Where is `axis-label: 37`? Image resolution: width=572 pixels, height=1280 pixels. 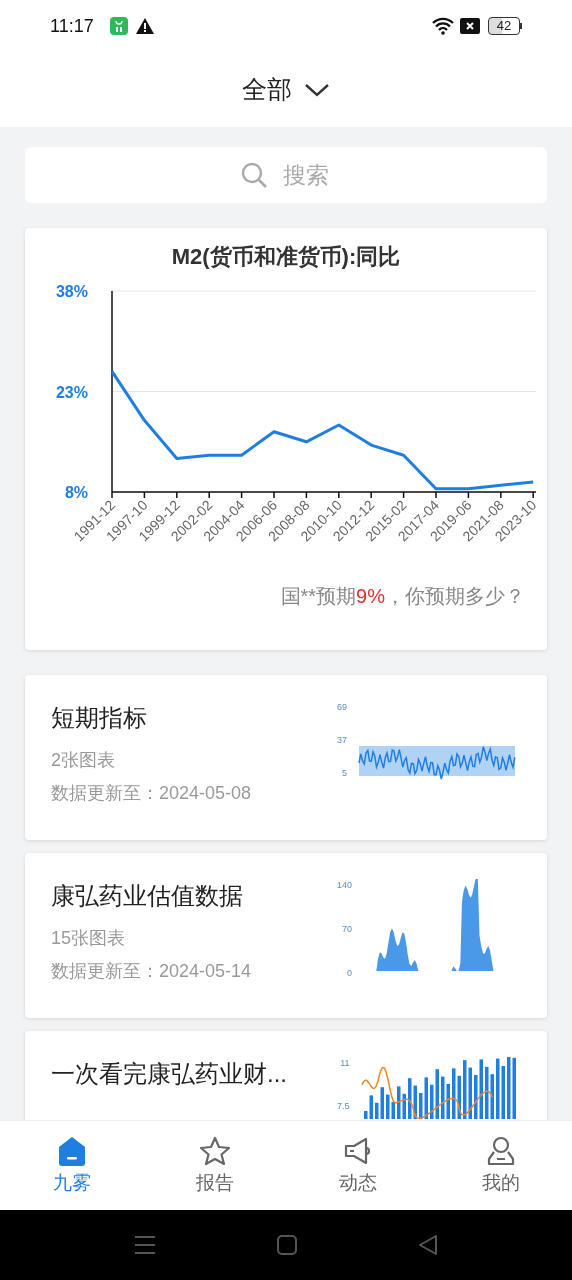
axis-label: 37 is located at coordinates (342, 740).